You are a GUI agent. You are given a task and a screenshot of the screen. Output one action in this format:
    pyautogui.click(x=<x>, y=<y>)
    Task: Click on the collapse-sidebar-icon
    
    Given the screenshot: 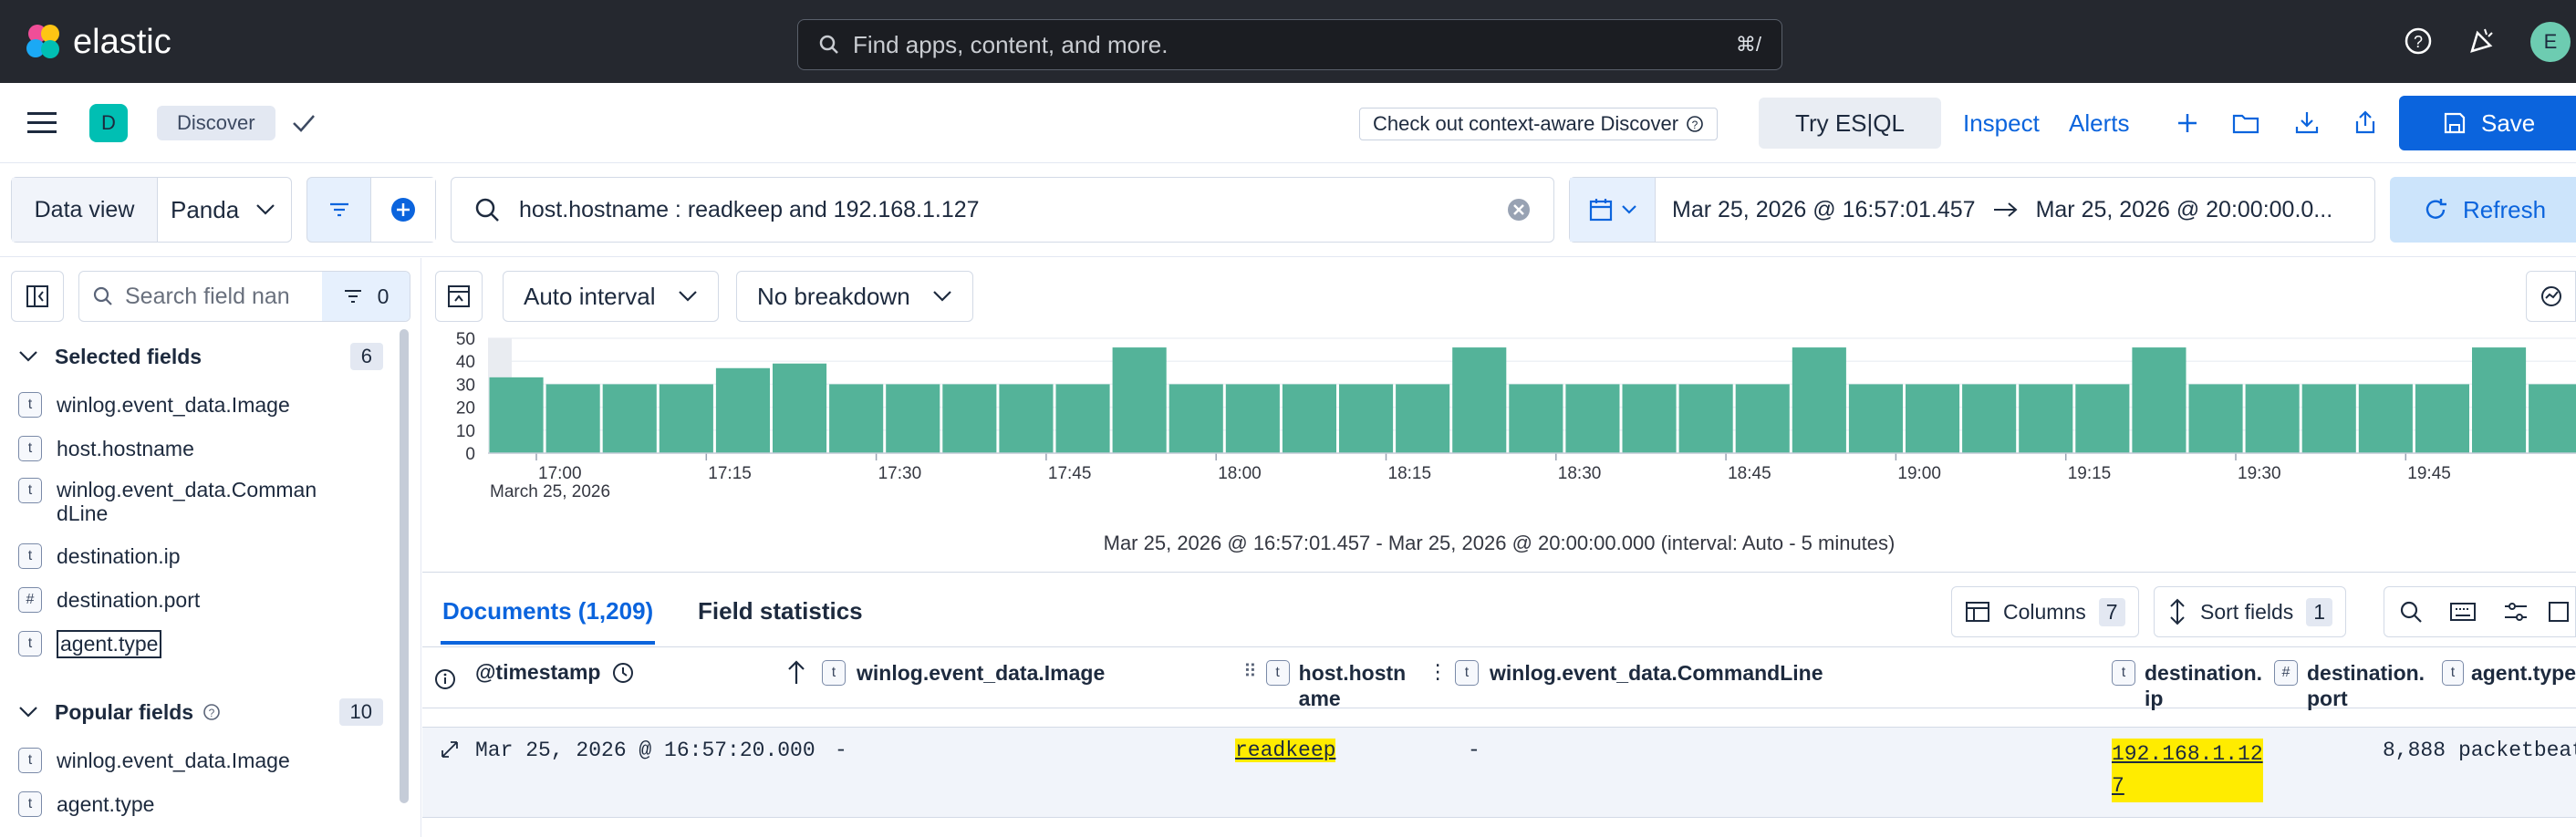 What is the action you would take?
    pyautogui.click(x=37, y=296)
    